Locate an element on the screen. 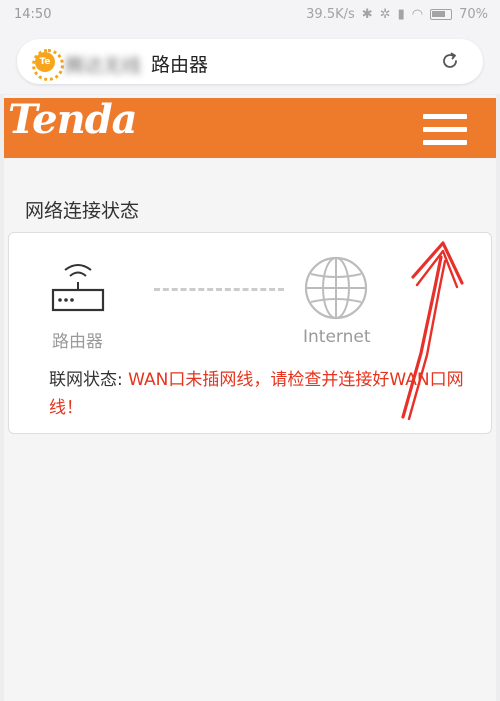  site-favicon-icon: Te is located at coordinates (48, 65).